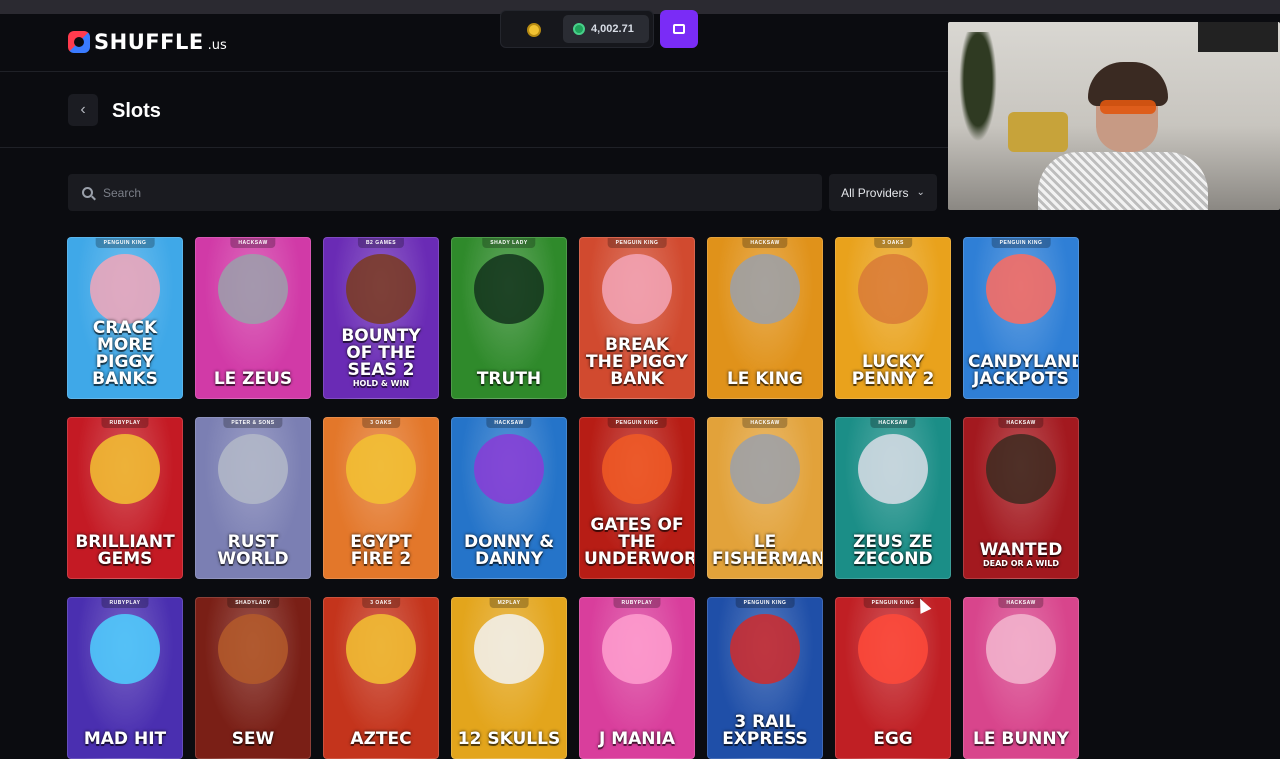  Describe the element at coordinates (767, 551) in the screenshot. I see `game-title: Le Fisherman` at that location.